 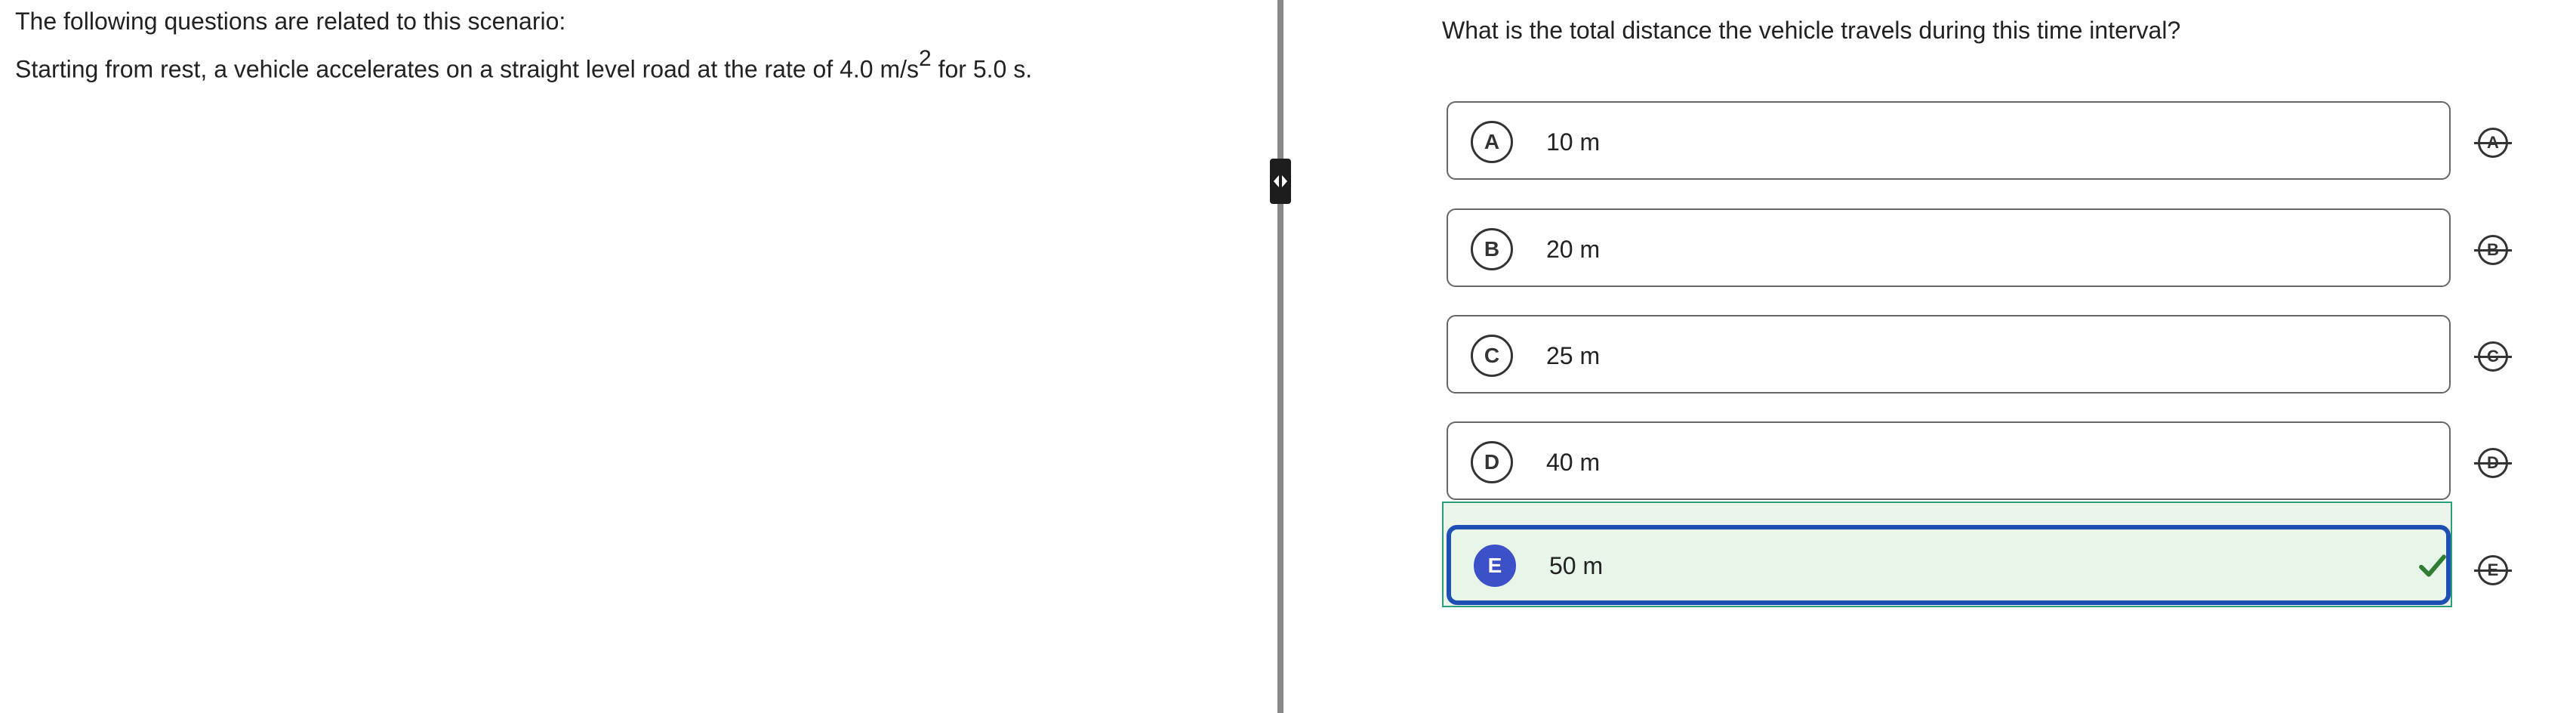 I want to click on option-letter-badge: B, so click(x=1492, y=249).